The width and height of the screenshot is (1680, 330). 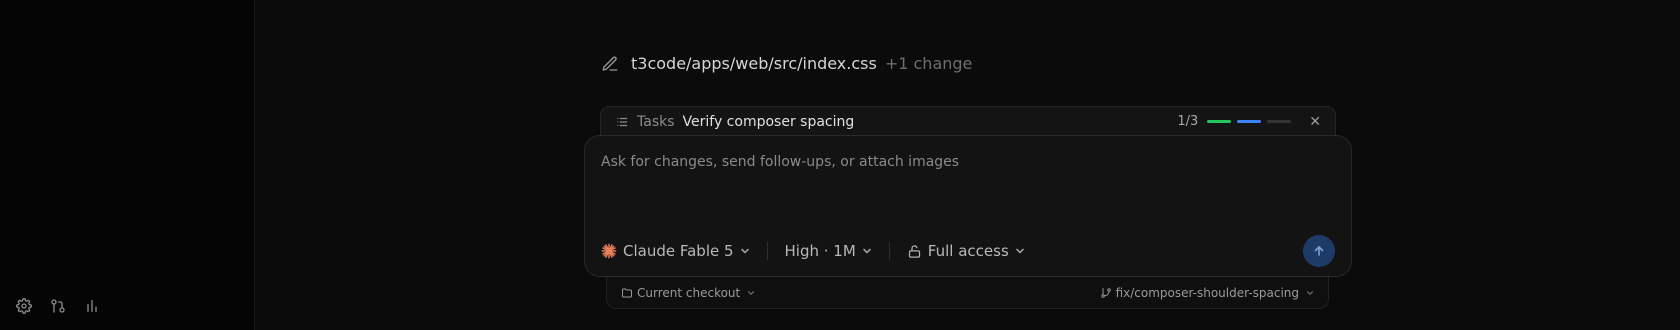 I want to click on model-selector: Claude Fable 5, so click(x=675, y=251).